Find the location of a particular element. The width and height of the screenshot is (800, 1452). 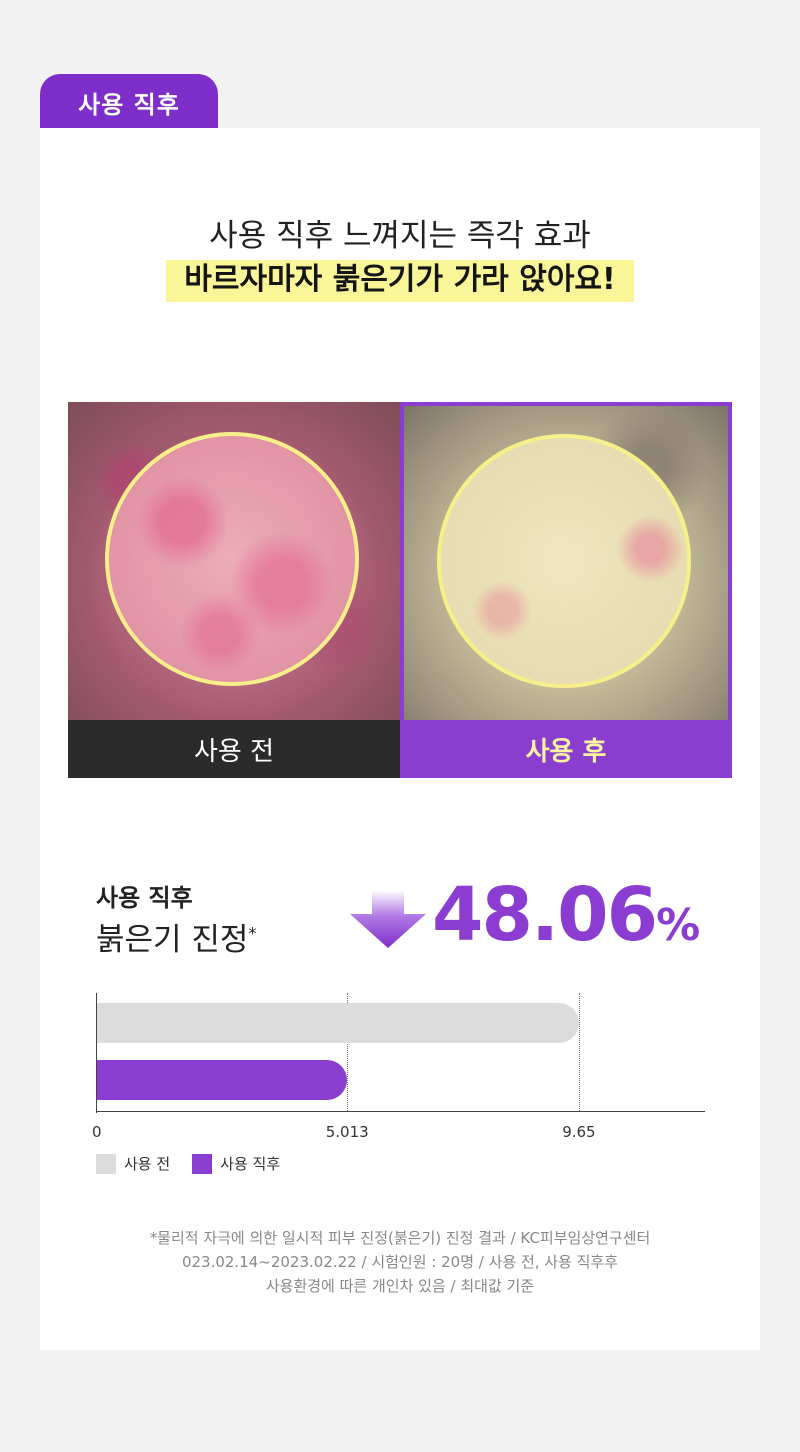

bar-after is located at coordinates (222, 1080).